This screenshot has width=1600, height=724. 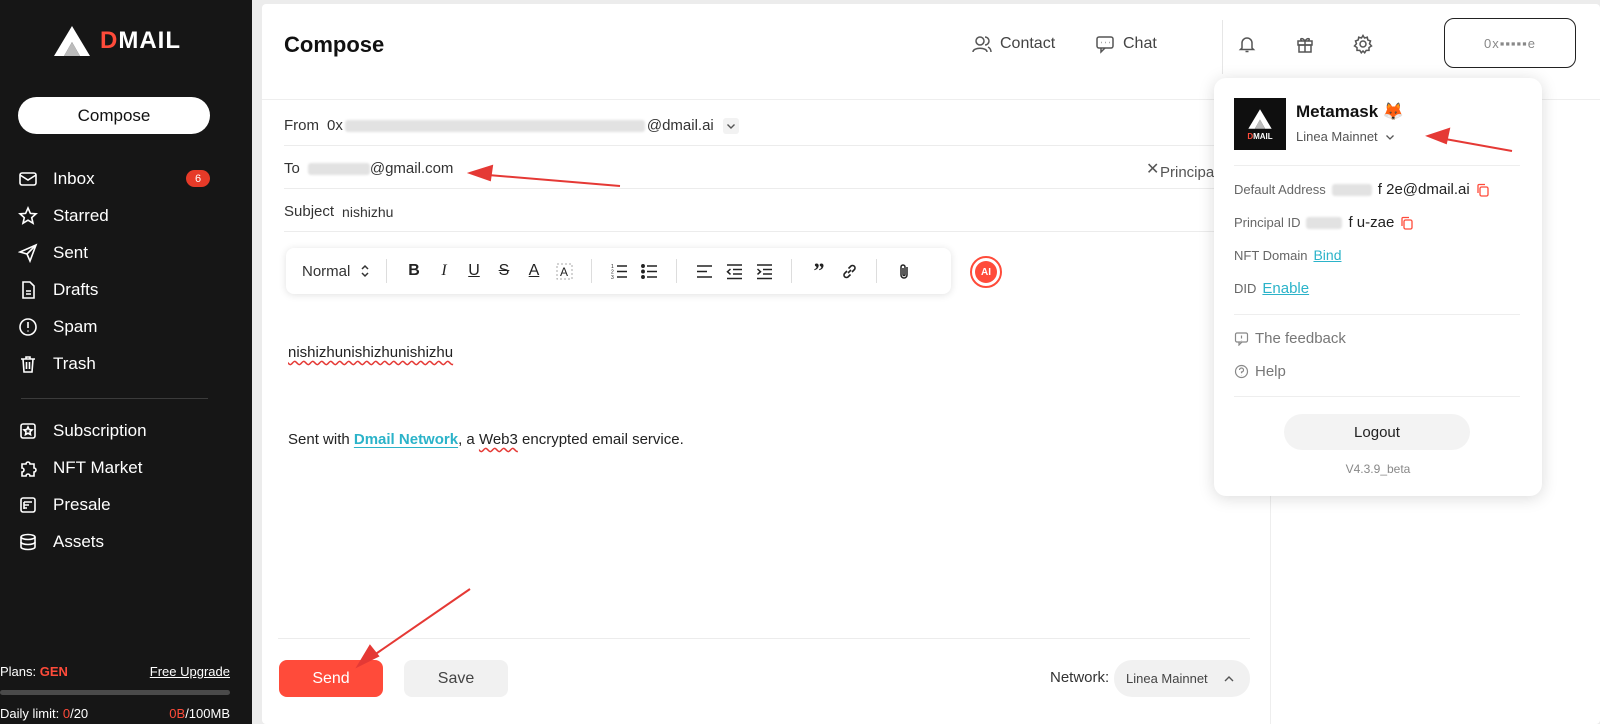 I want to click on bold-icon: B, so click(x=414, y=271).